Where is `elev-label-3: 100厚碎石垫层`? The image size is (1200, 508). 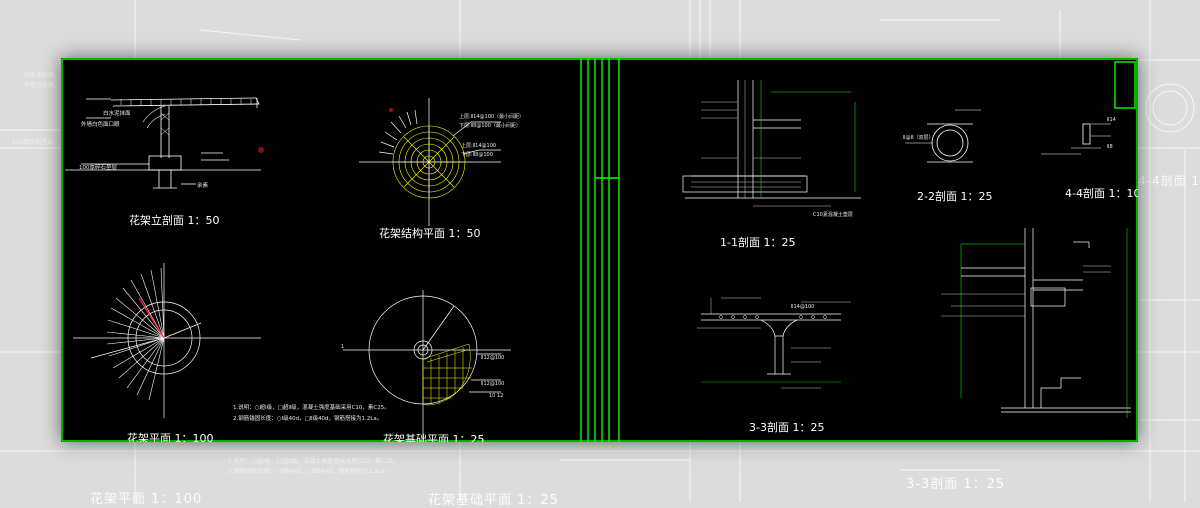 elev-label-3: 100厚碎石垫层 is located at coordinates (98, 167).